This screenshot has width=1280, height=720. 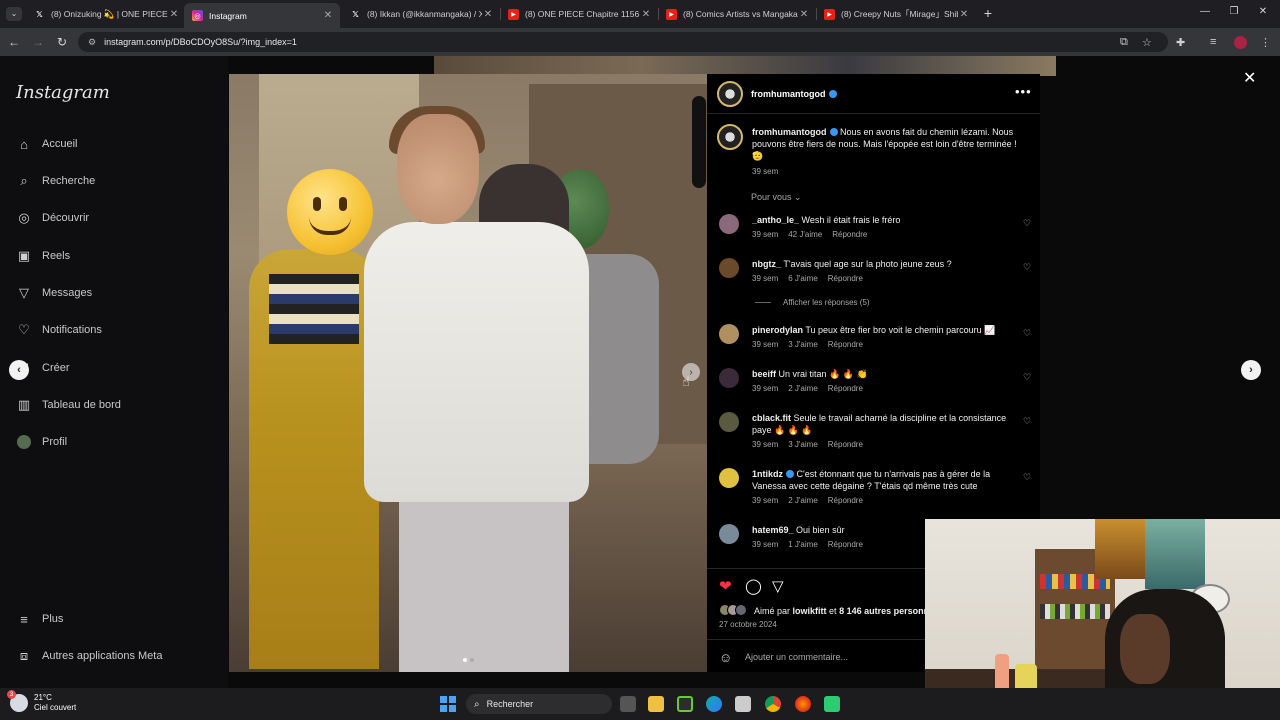 What do you see at coordinates (725, 657) in the screenshot?
I see `emoji-picker-icon: ☺` at bounding box center [725, 657].